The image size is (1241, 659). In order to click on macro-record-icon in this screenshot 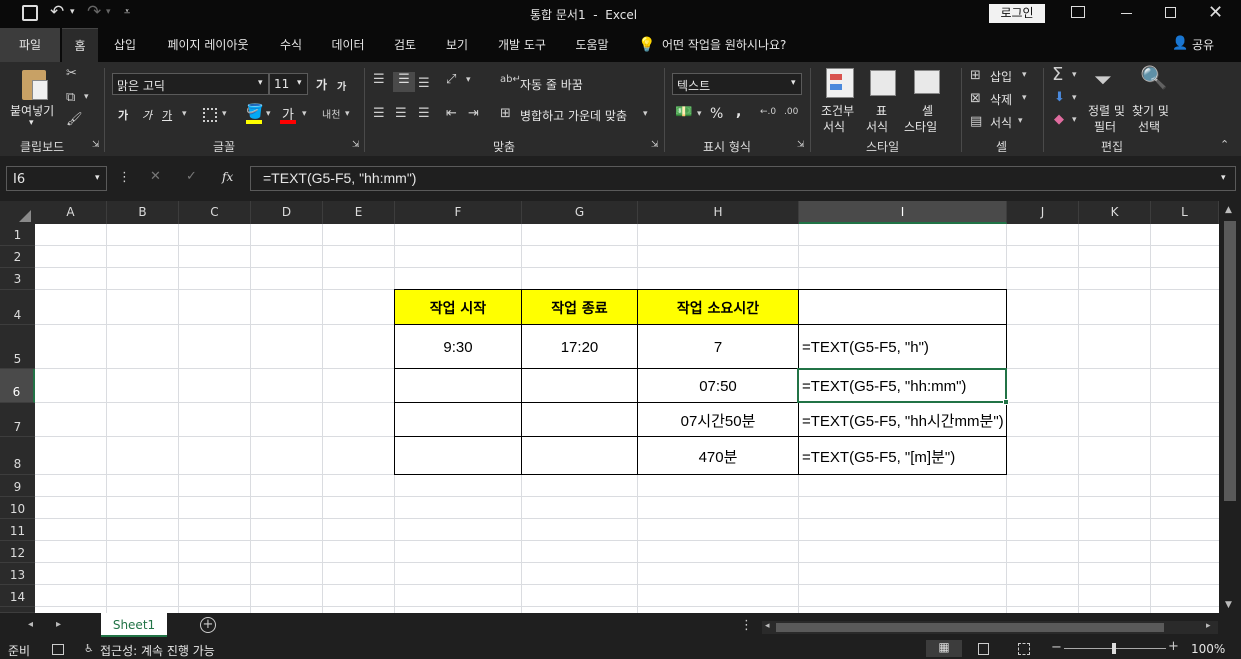, I will do `click(58, 649)`.